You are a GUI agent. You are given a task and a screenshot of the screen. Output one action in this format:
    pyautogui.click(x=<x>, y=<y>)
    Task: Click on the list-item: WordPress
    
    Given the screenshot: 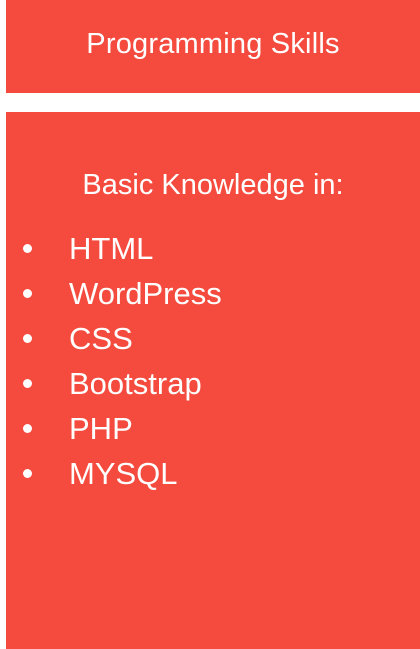 What is the action you would take?
    pyautogui.click(x=213, y=293)
    